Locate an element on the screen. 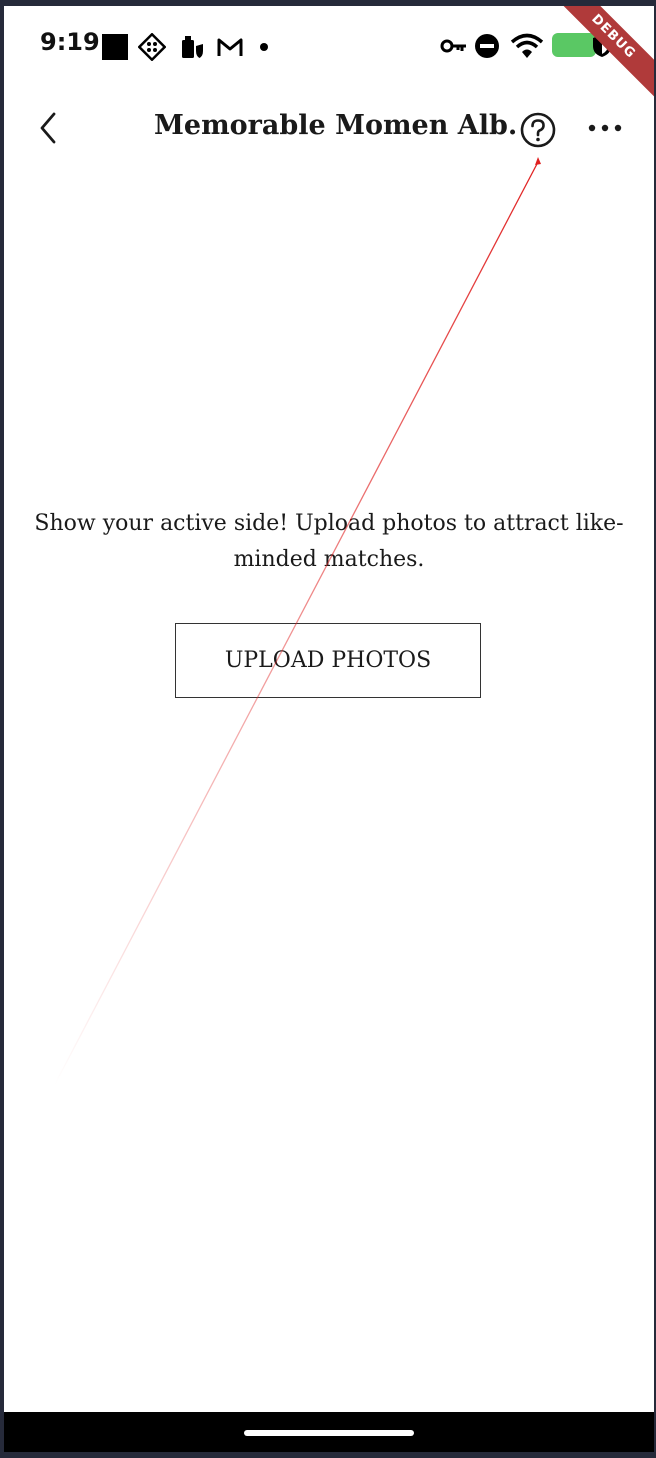 The width and height of the screenshot is (656, 1458). wifi-icon is located at coordinates (527, 45).